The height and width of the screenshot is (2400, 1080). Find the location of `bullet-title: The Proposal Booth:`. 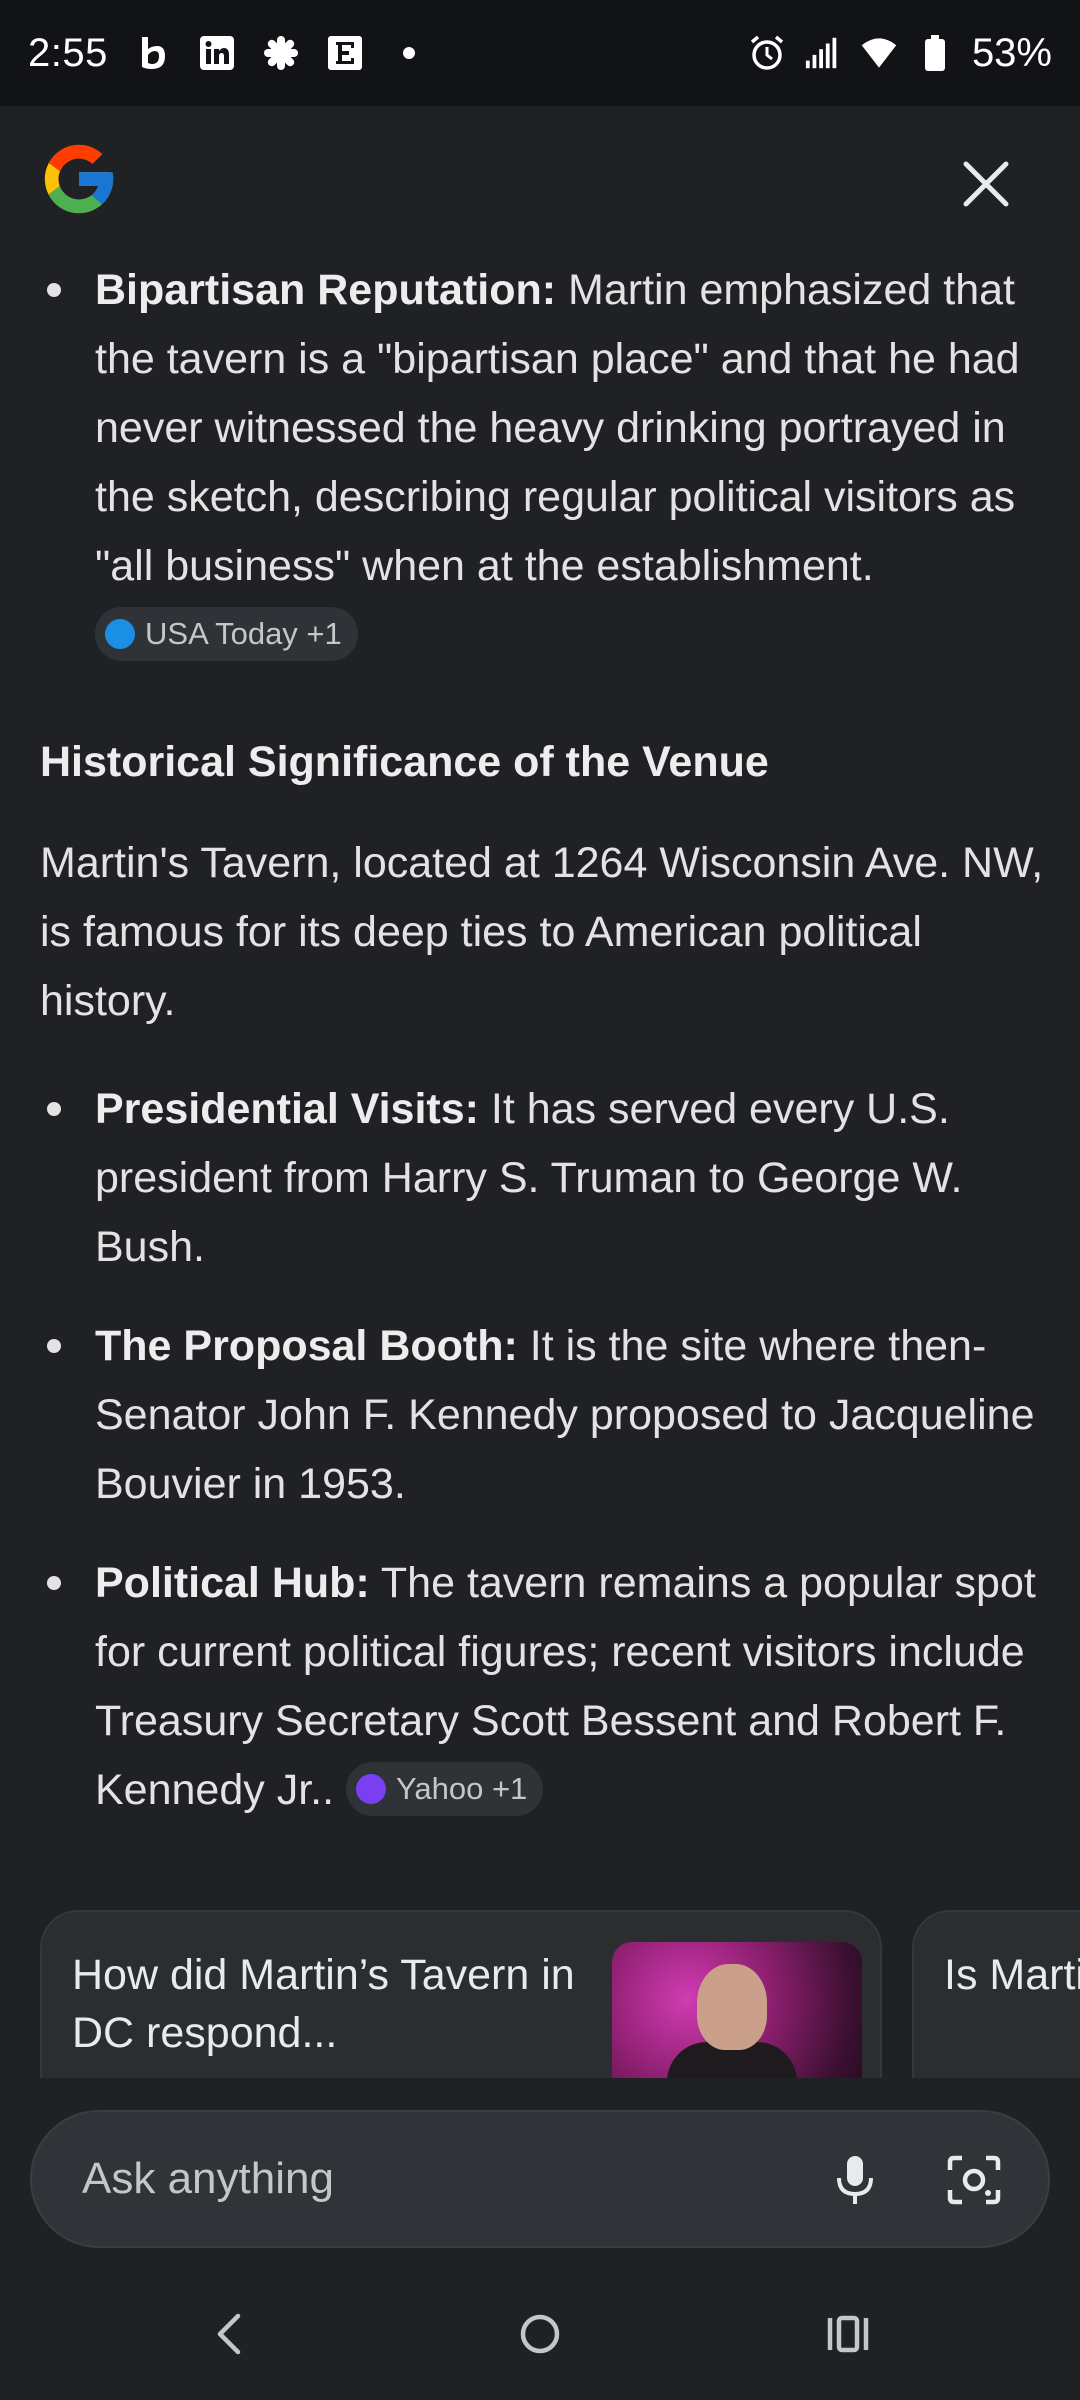

bullet-title: The Proposal Booth: is located at coordinates (306, 1346).